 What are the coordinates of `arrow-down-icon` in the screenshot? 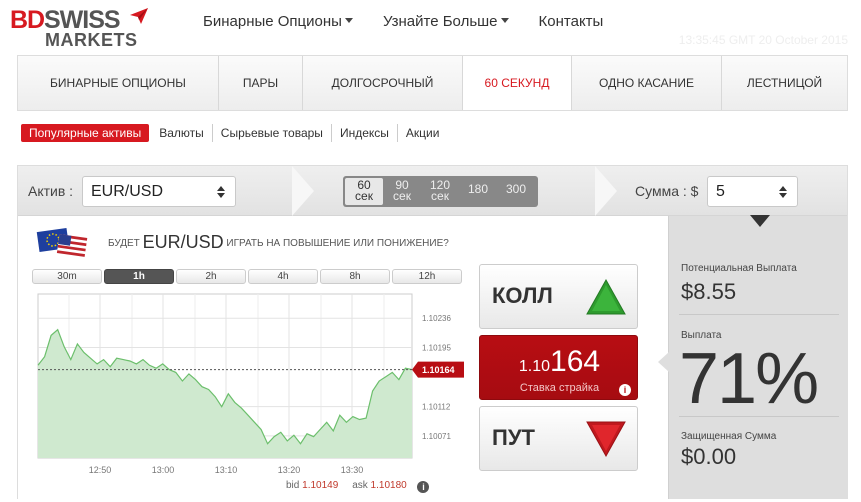 It's located at (606, 439).